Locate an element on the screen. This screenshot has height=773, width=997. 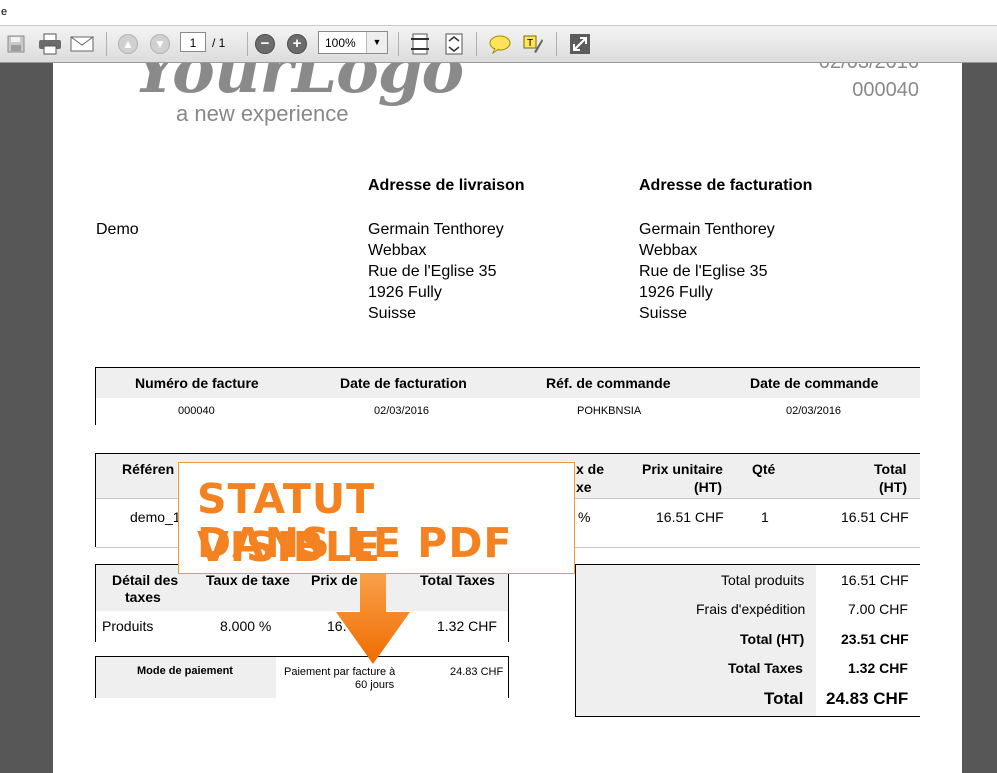
payment-method: 60 jours is located at coordinates (375, 685).